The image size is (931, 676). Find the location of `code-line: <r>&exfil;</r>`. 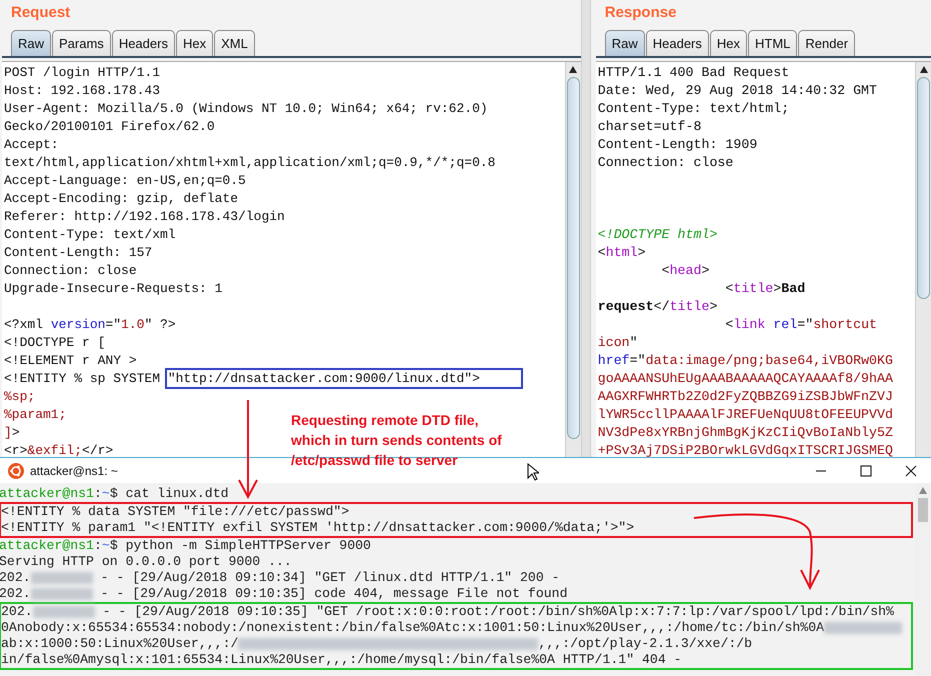

code-line: <r>&exfil;</r> is located at coordinates (59, 449).